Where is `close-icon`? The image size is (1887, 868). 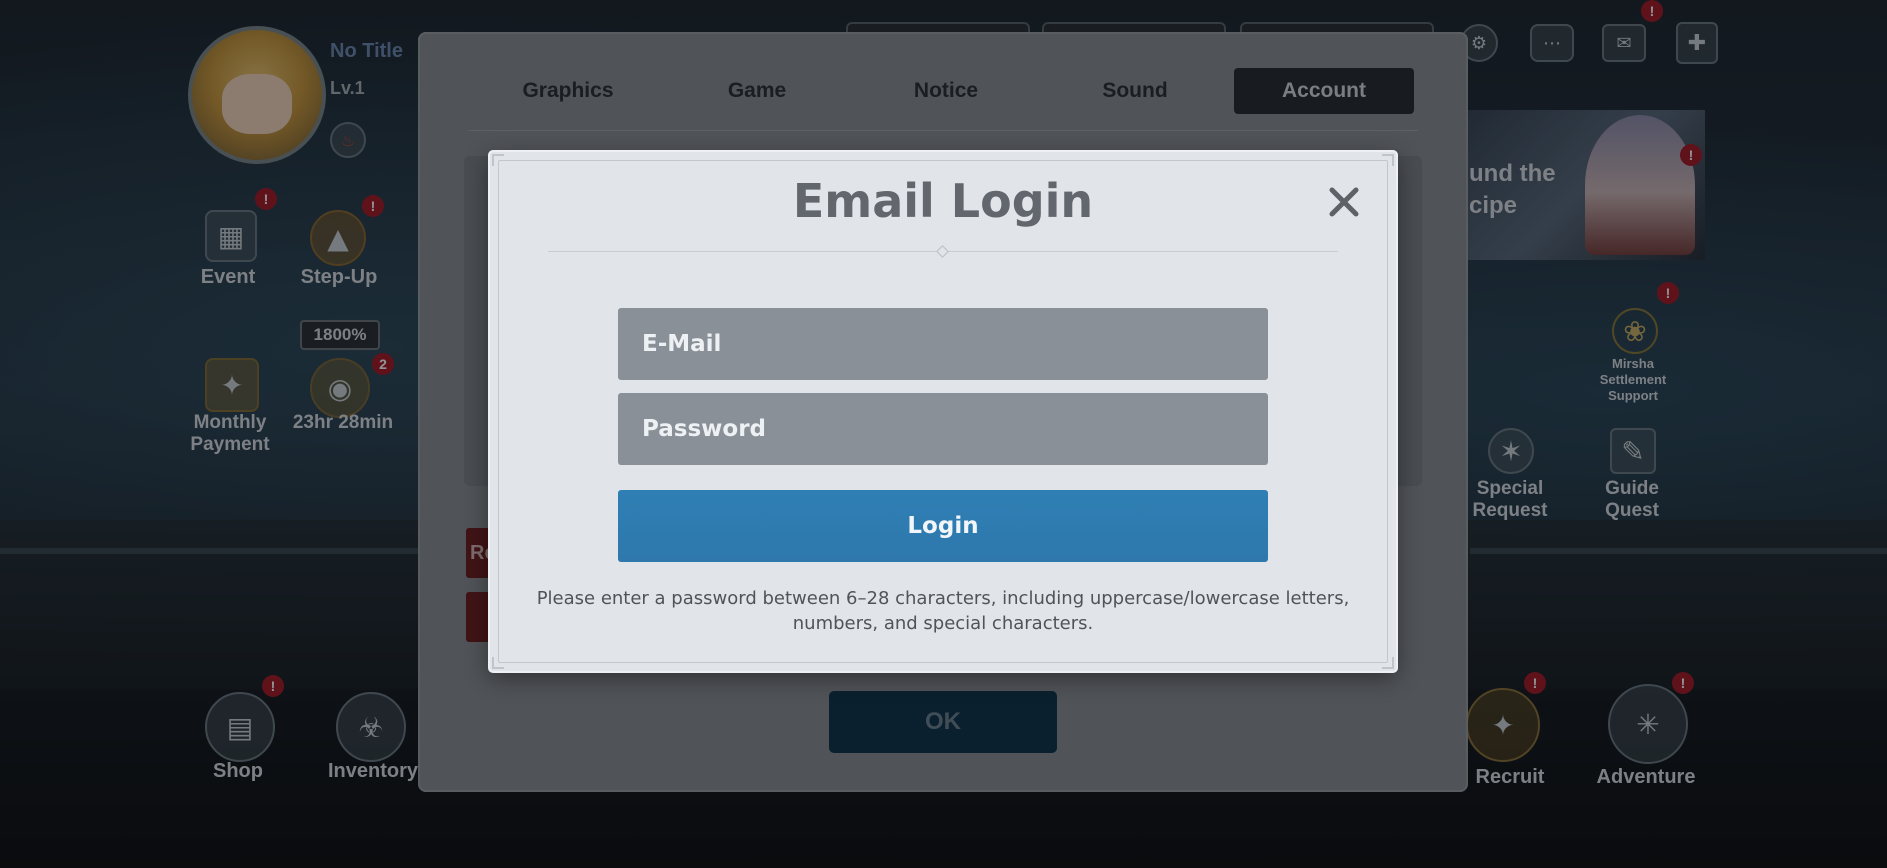
close-icon is located at coordinates (1344, 202).